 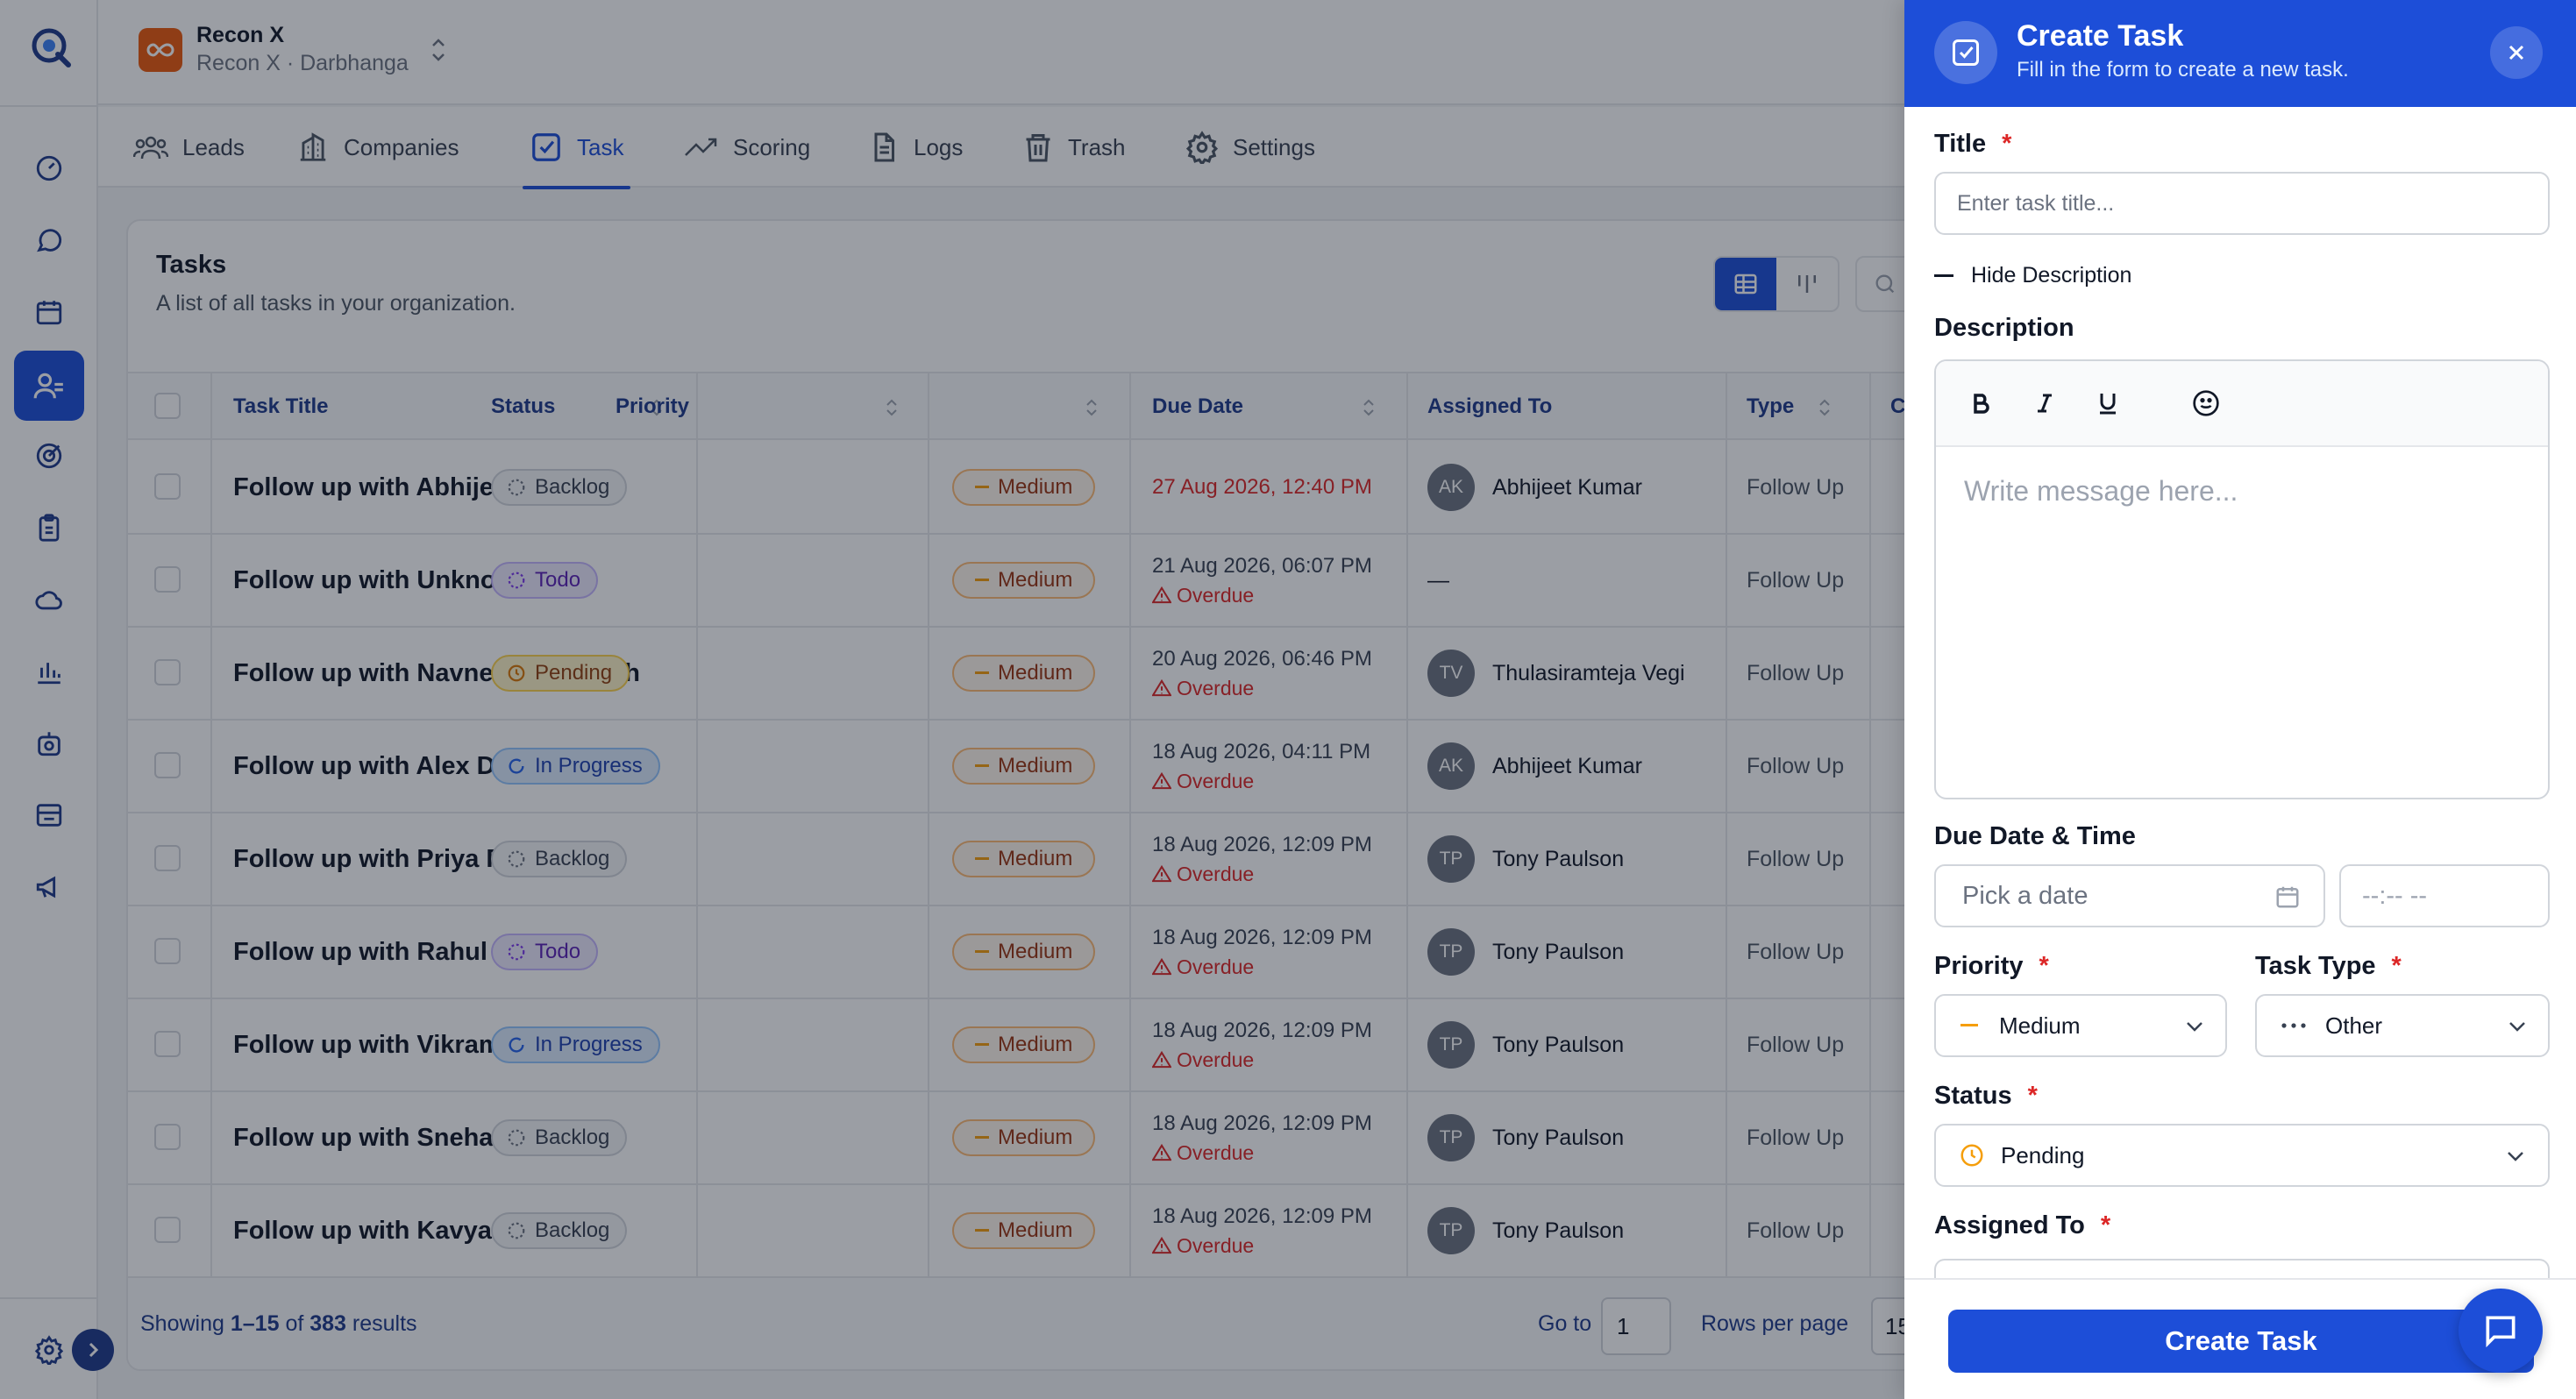 What do you see at coordinates (2287, 897) in the screenshot?
I see `calendar-icon` at bounding box center [2287, 897].